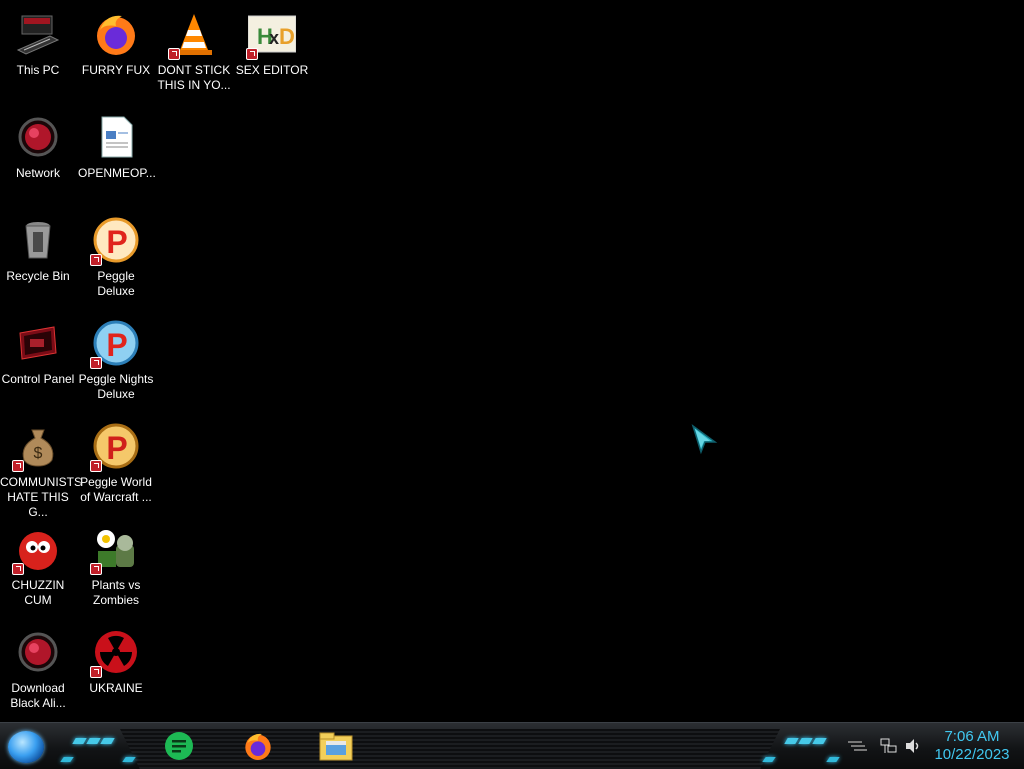 This screenshot has width=1024, height=769. Describe the element at coordinates (38, 276) in the screenshot. I see `desktop-icon-label: Recycle Bin` at that location.